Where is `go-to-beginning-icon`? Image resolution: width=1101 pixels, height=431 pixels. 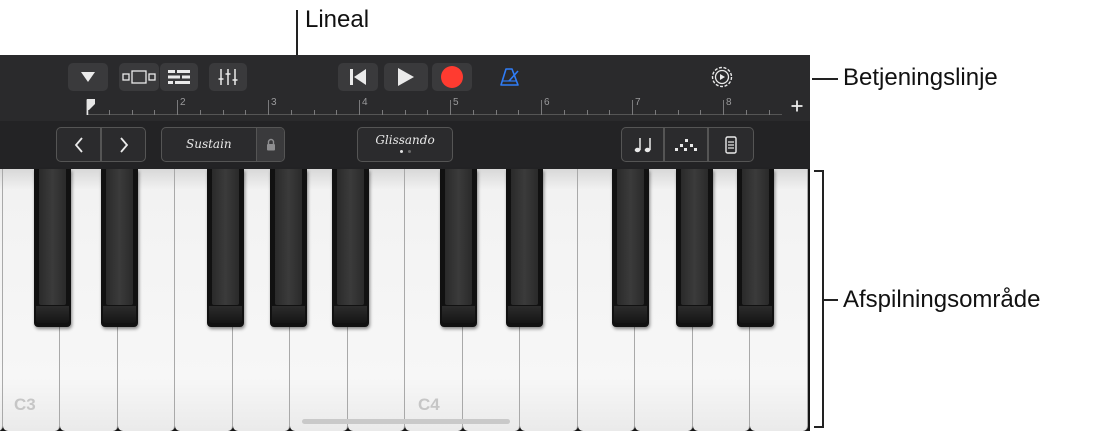
go-to-beginning-icon is located at coordinates (358, 77).